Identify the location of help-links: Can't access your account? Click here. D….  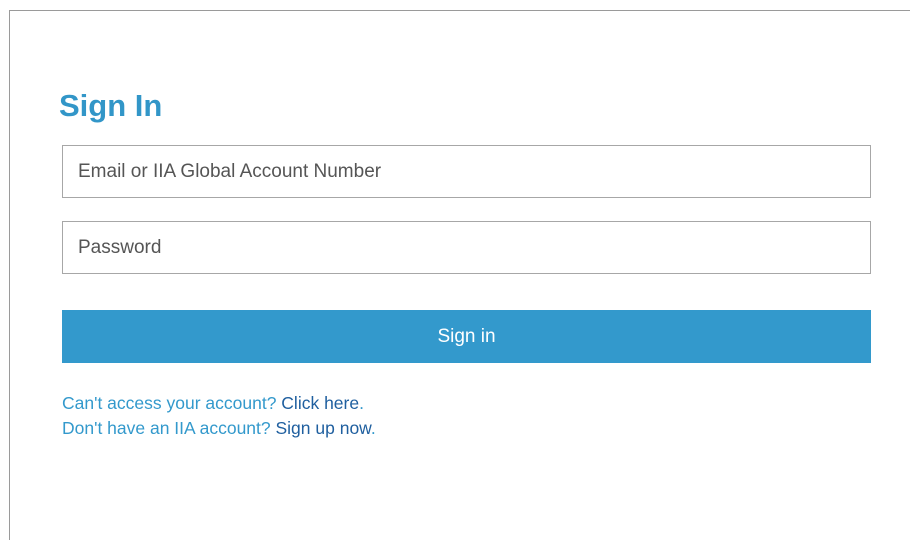
(219, 416).